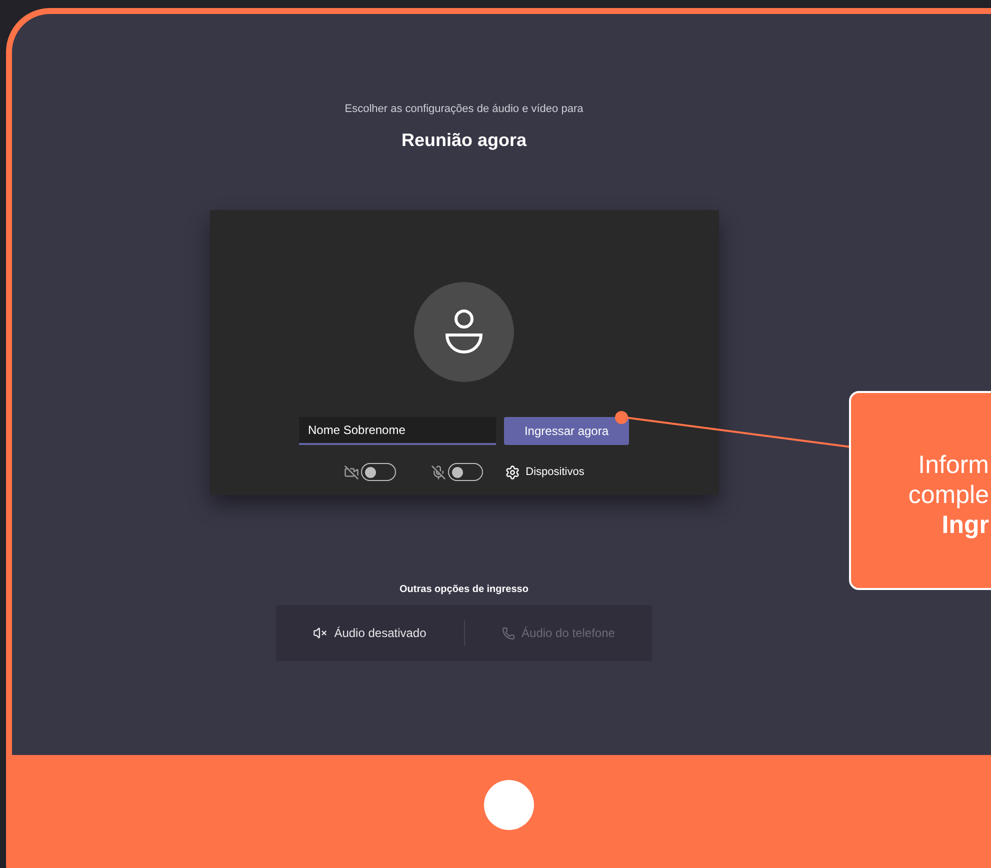 This screenshot has width=991, height=868. What do you see at coordinates (566, 431) in the screenshot?
I see `join-button: Ingressar agora` at bounding box center [566, 431].